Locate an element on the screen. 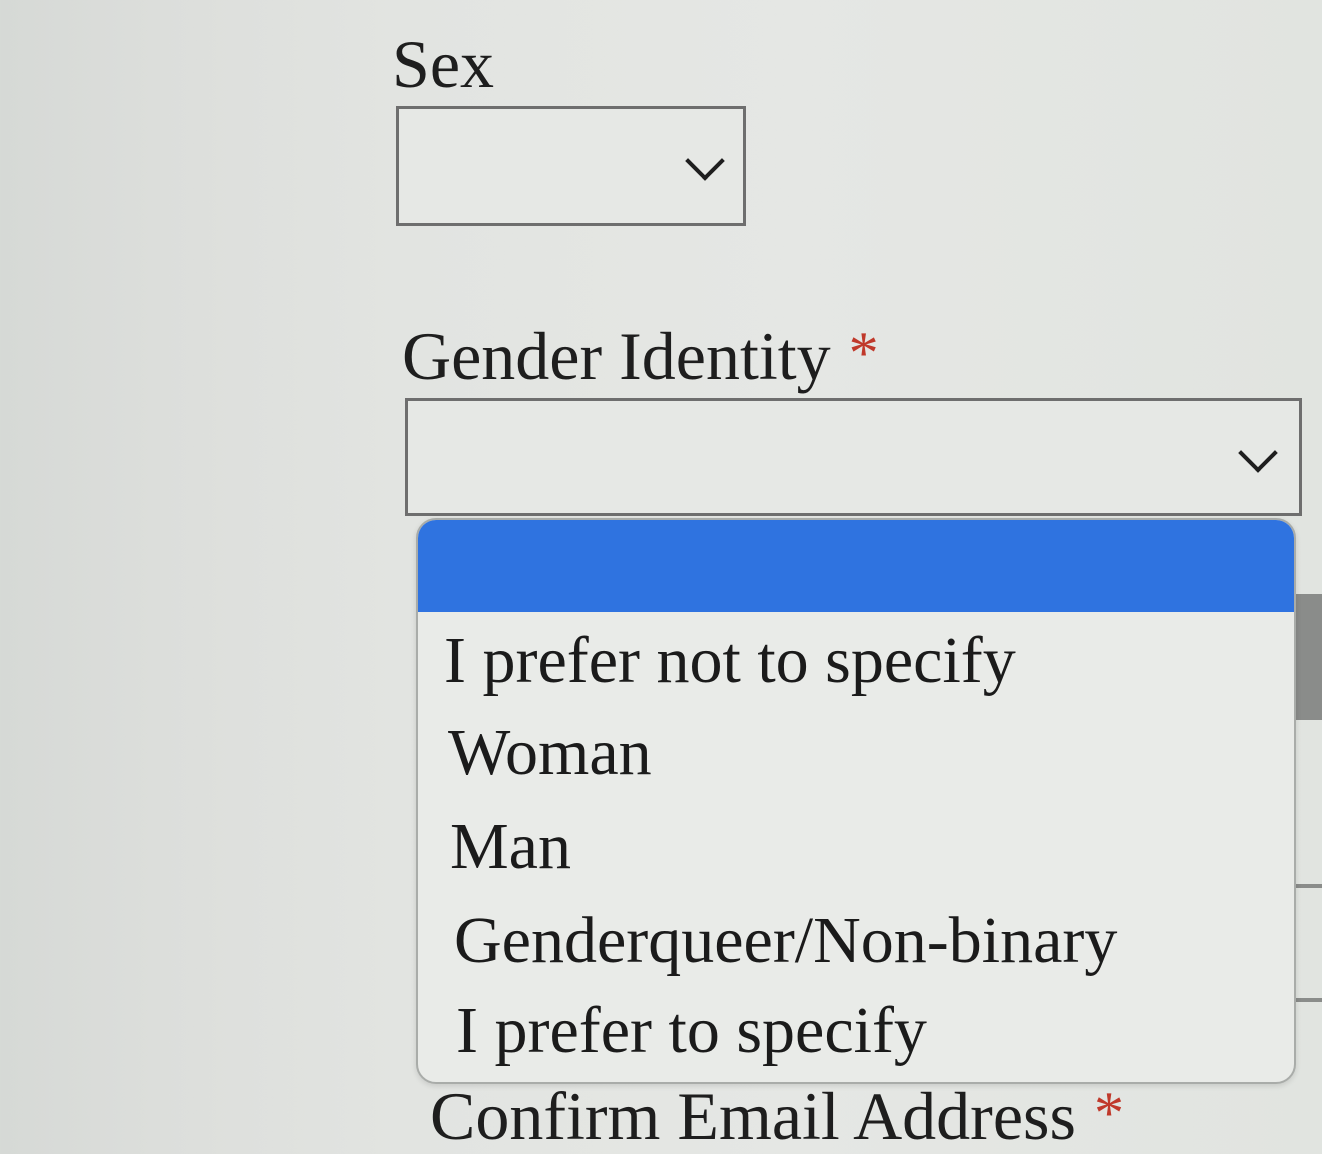 The width and height of the screenshot is (1322, 1154). dropdown-option-empty-highlighted is located at coordinates (856, 566).